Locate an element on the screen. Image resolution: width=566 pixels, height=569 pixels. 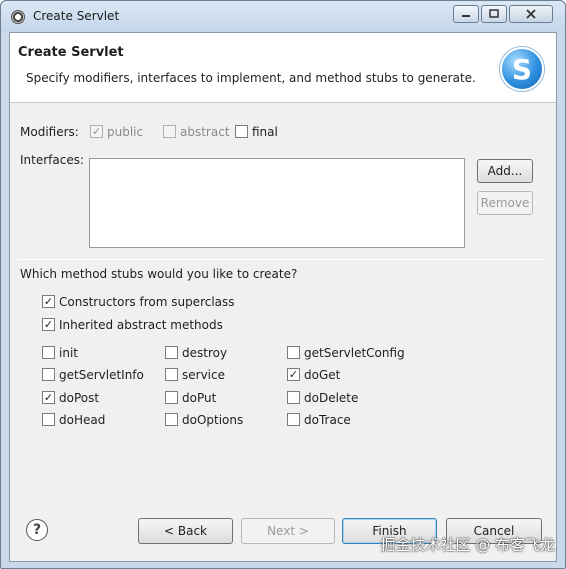
init-label: init is located at coordinates (68, 353).